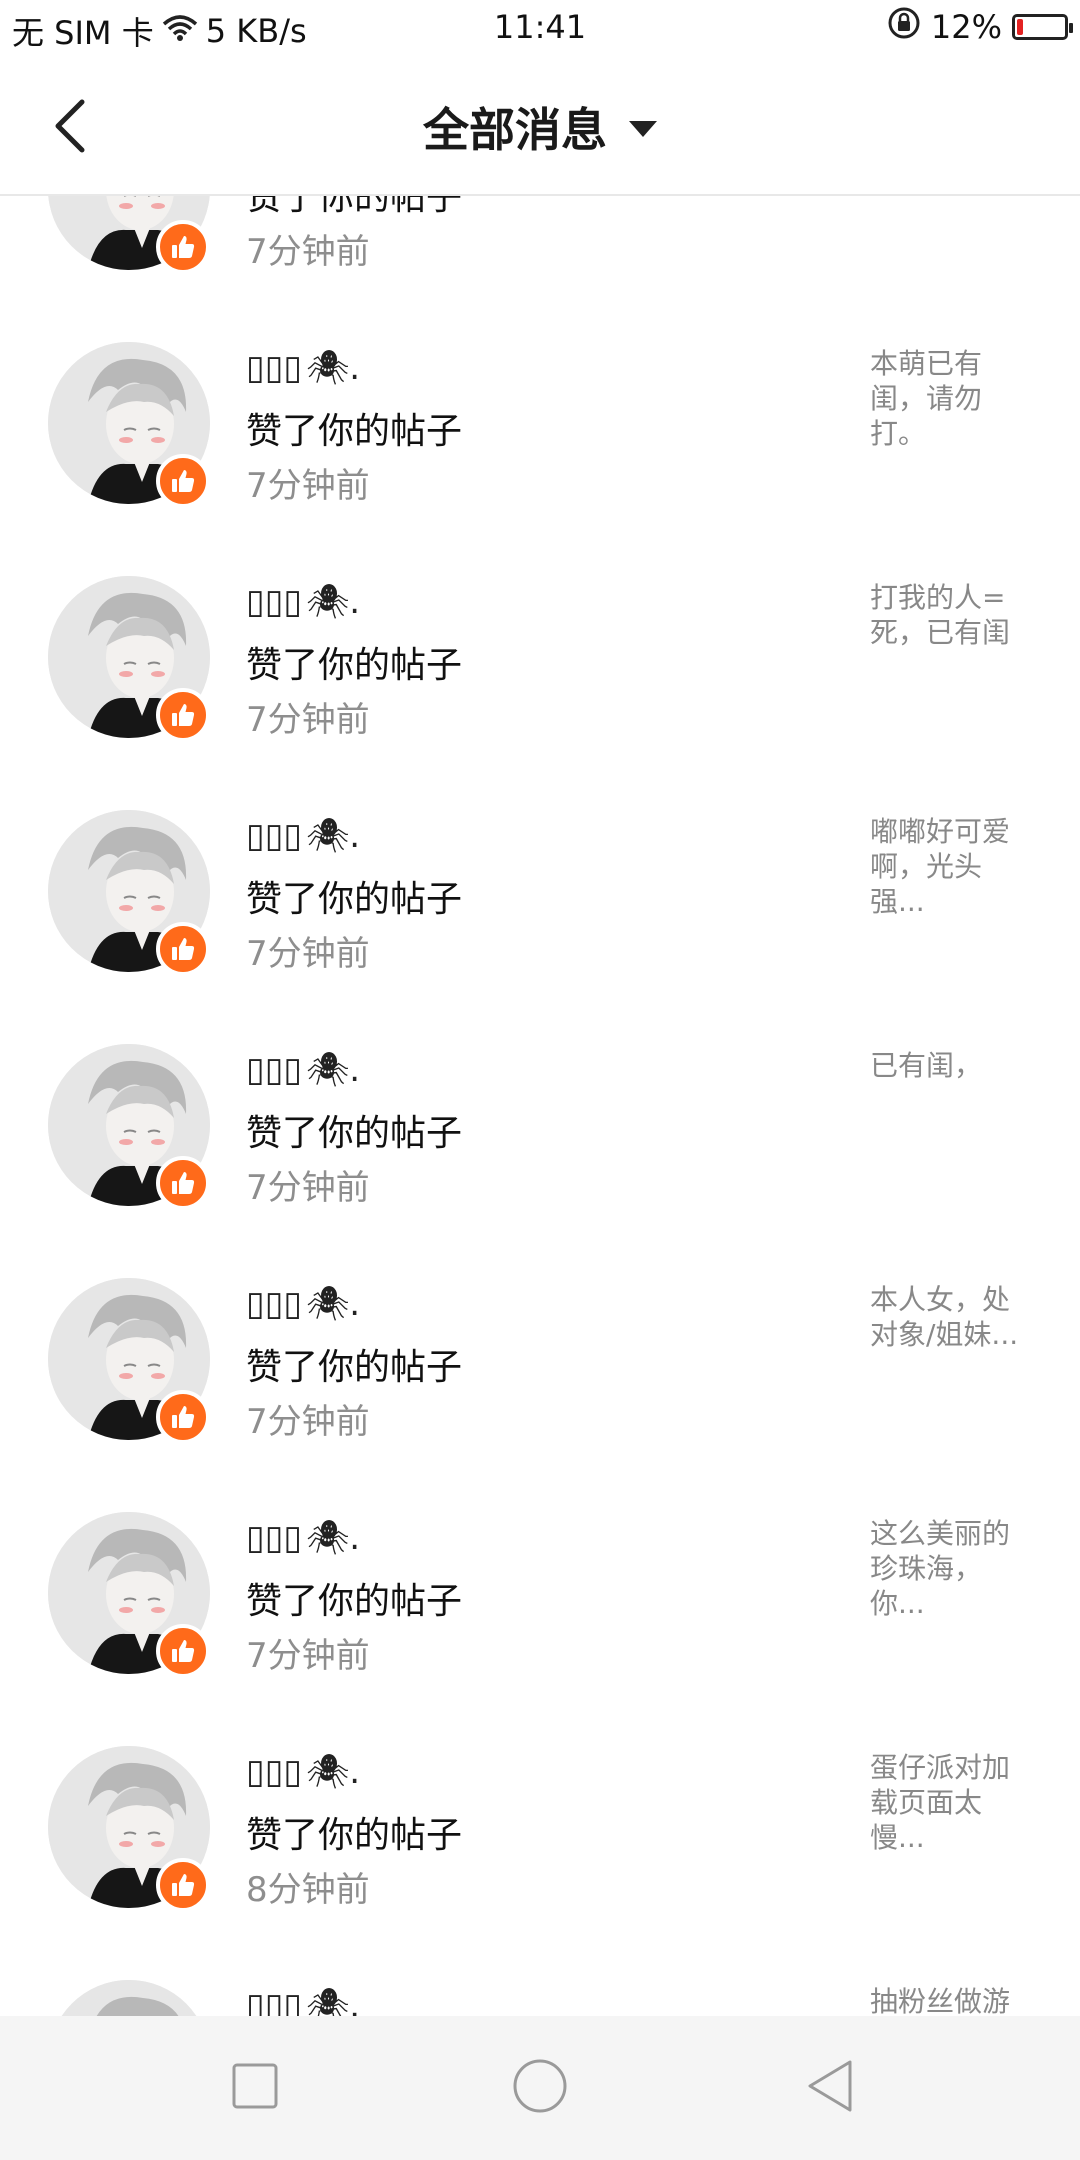  I want to click on post-preview: 打我的人=死，已有闺, so click(950, 615).